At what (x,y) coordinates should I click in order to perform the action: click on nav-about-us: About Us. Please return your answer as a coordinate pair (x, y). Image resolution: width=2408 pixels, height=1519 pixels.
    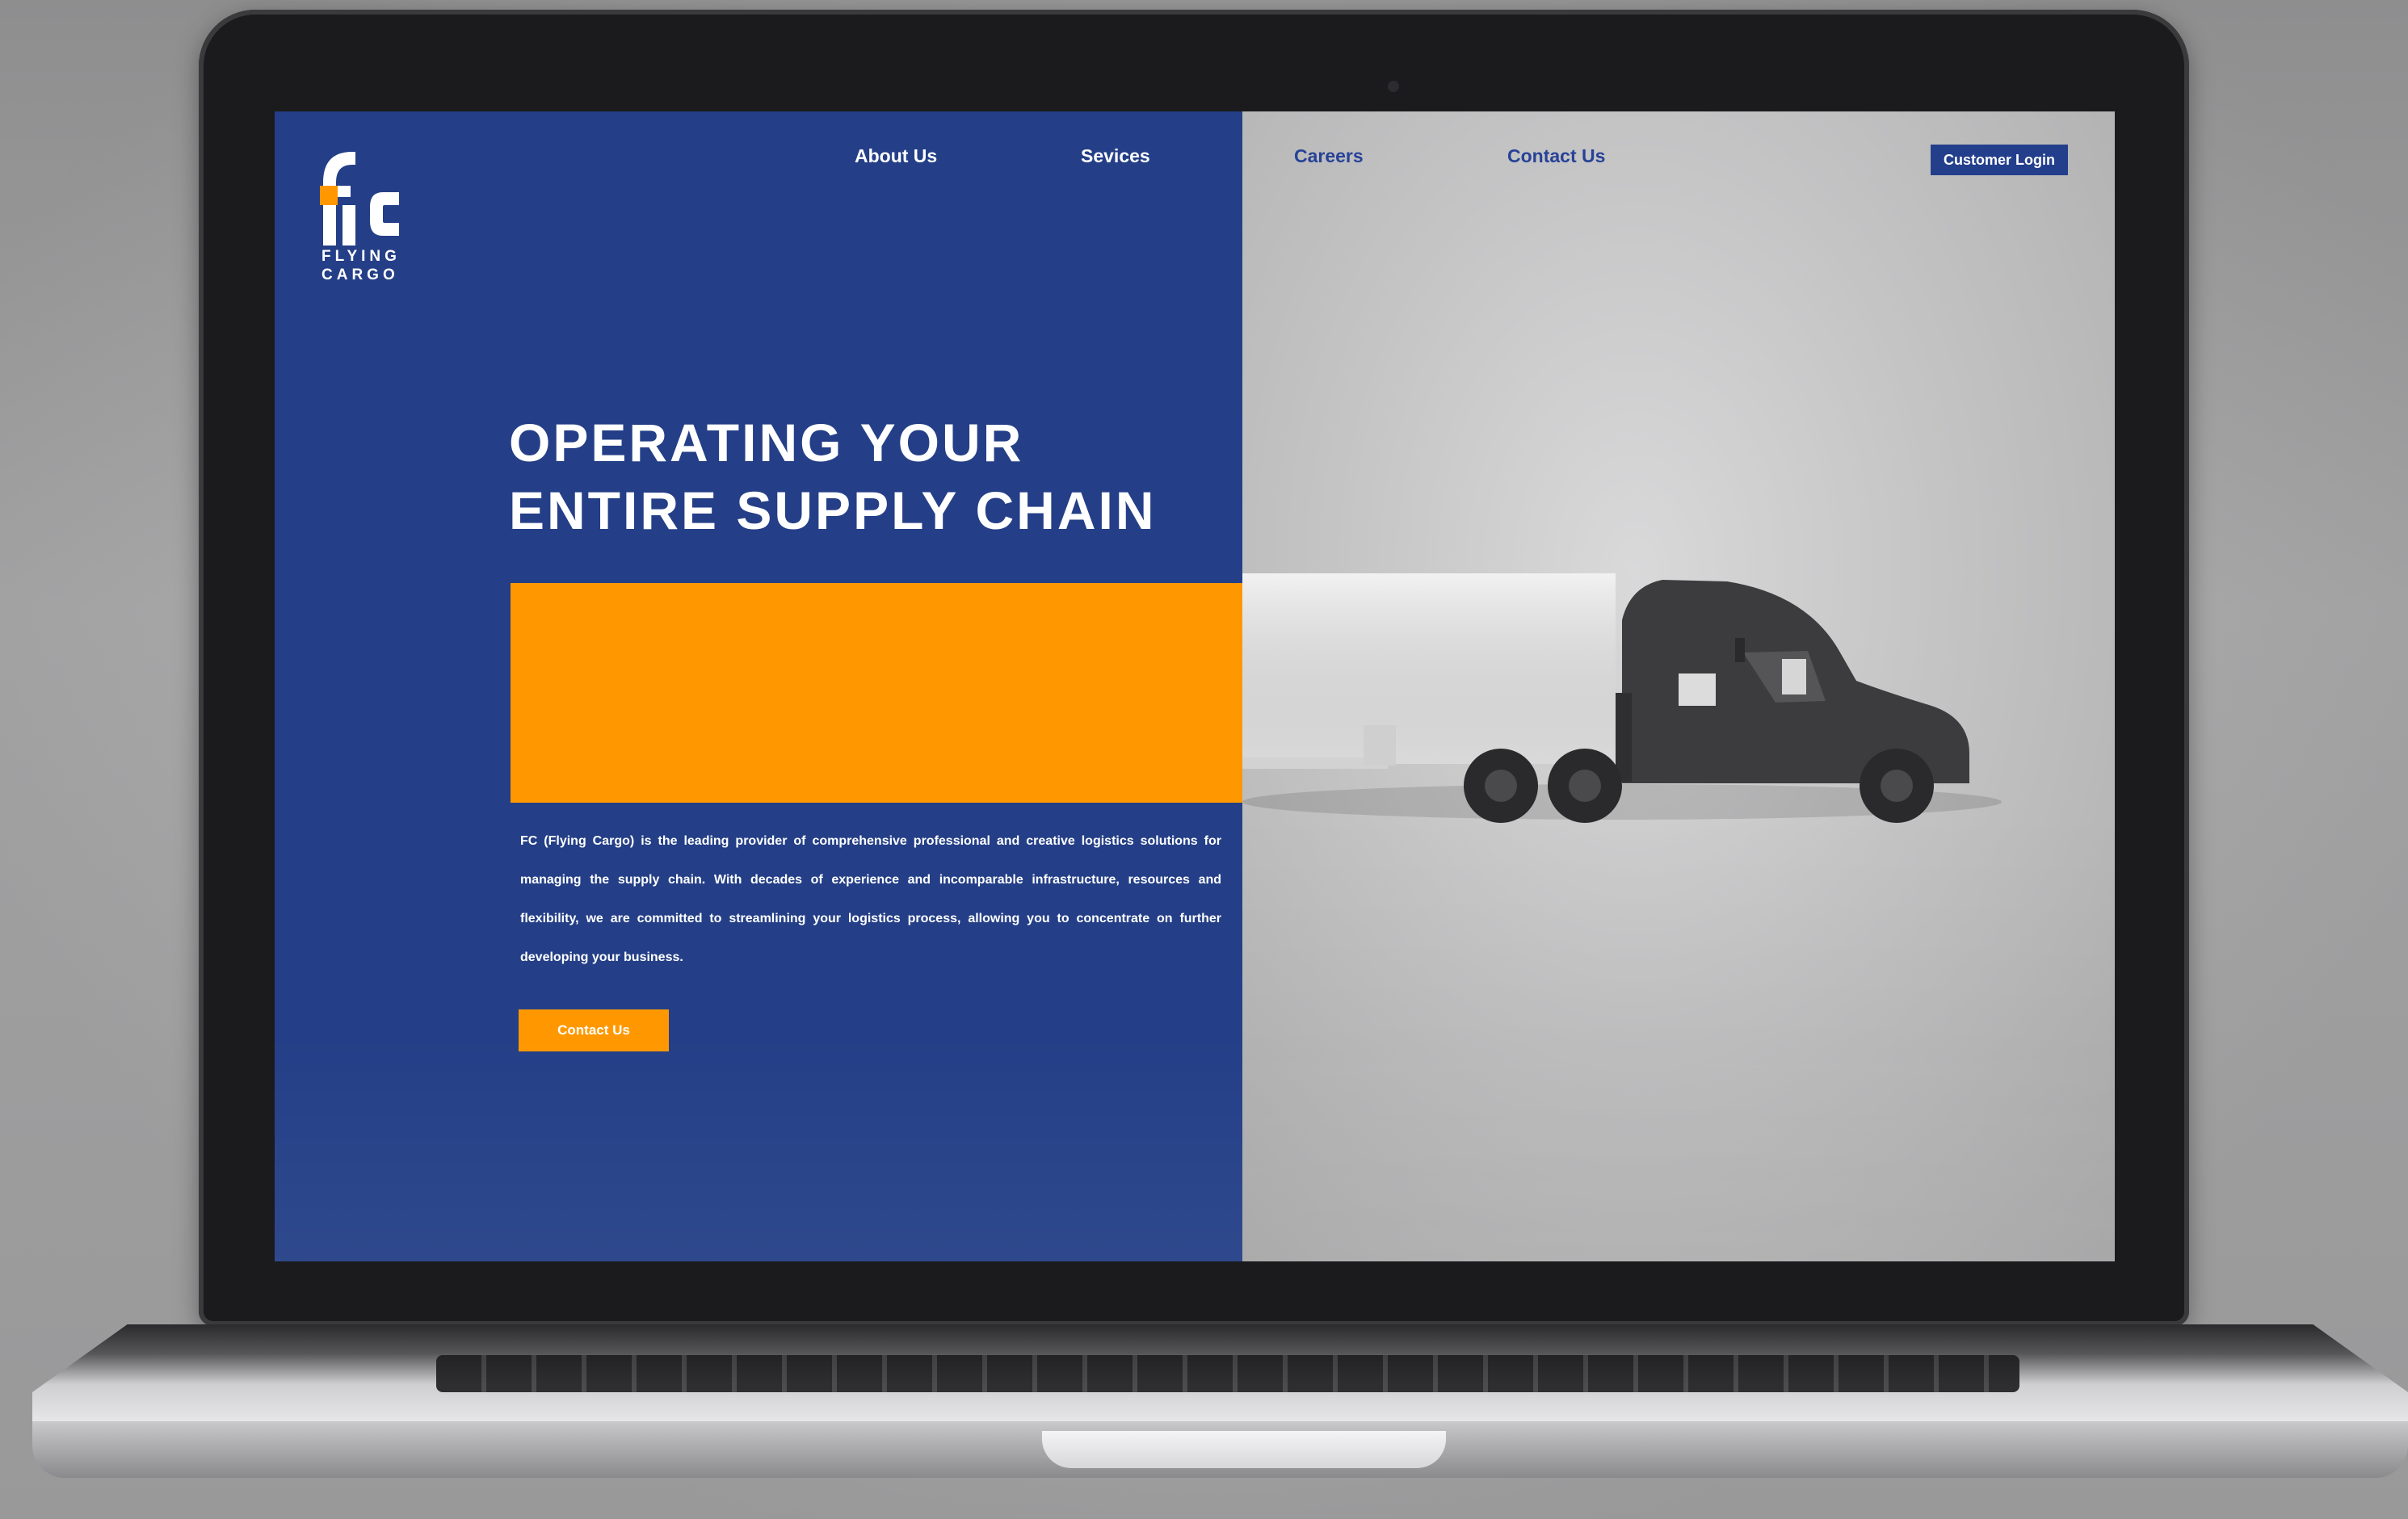
    Looking at the image, I should click on (896, 156).